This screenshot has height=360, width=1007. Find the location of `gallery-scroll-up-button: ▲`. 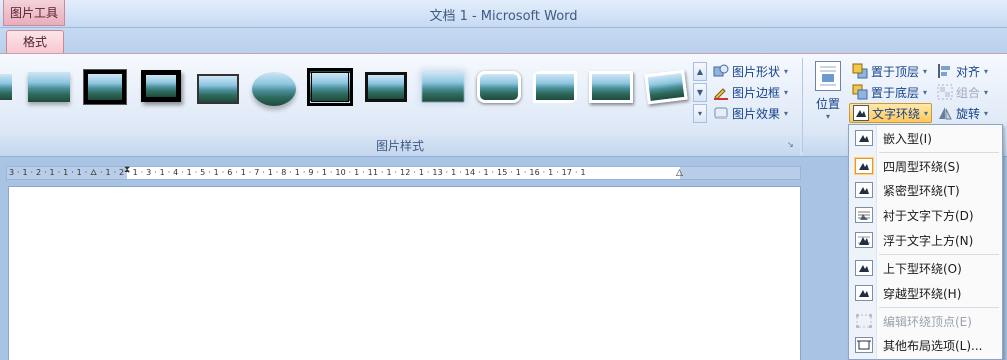

gallery-scroll-up-button: ▲ is located at coordinates (700, 71).